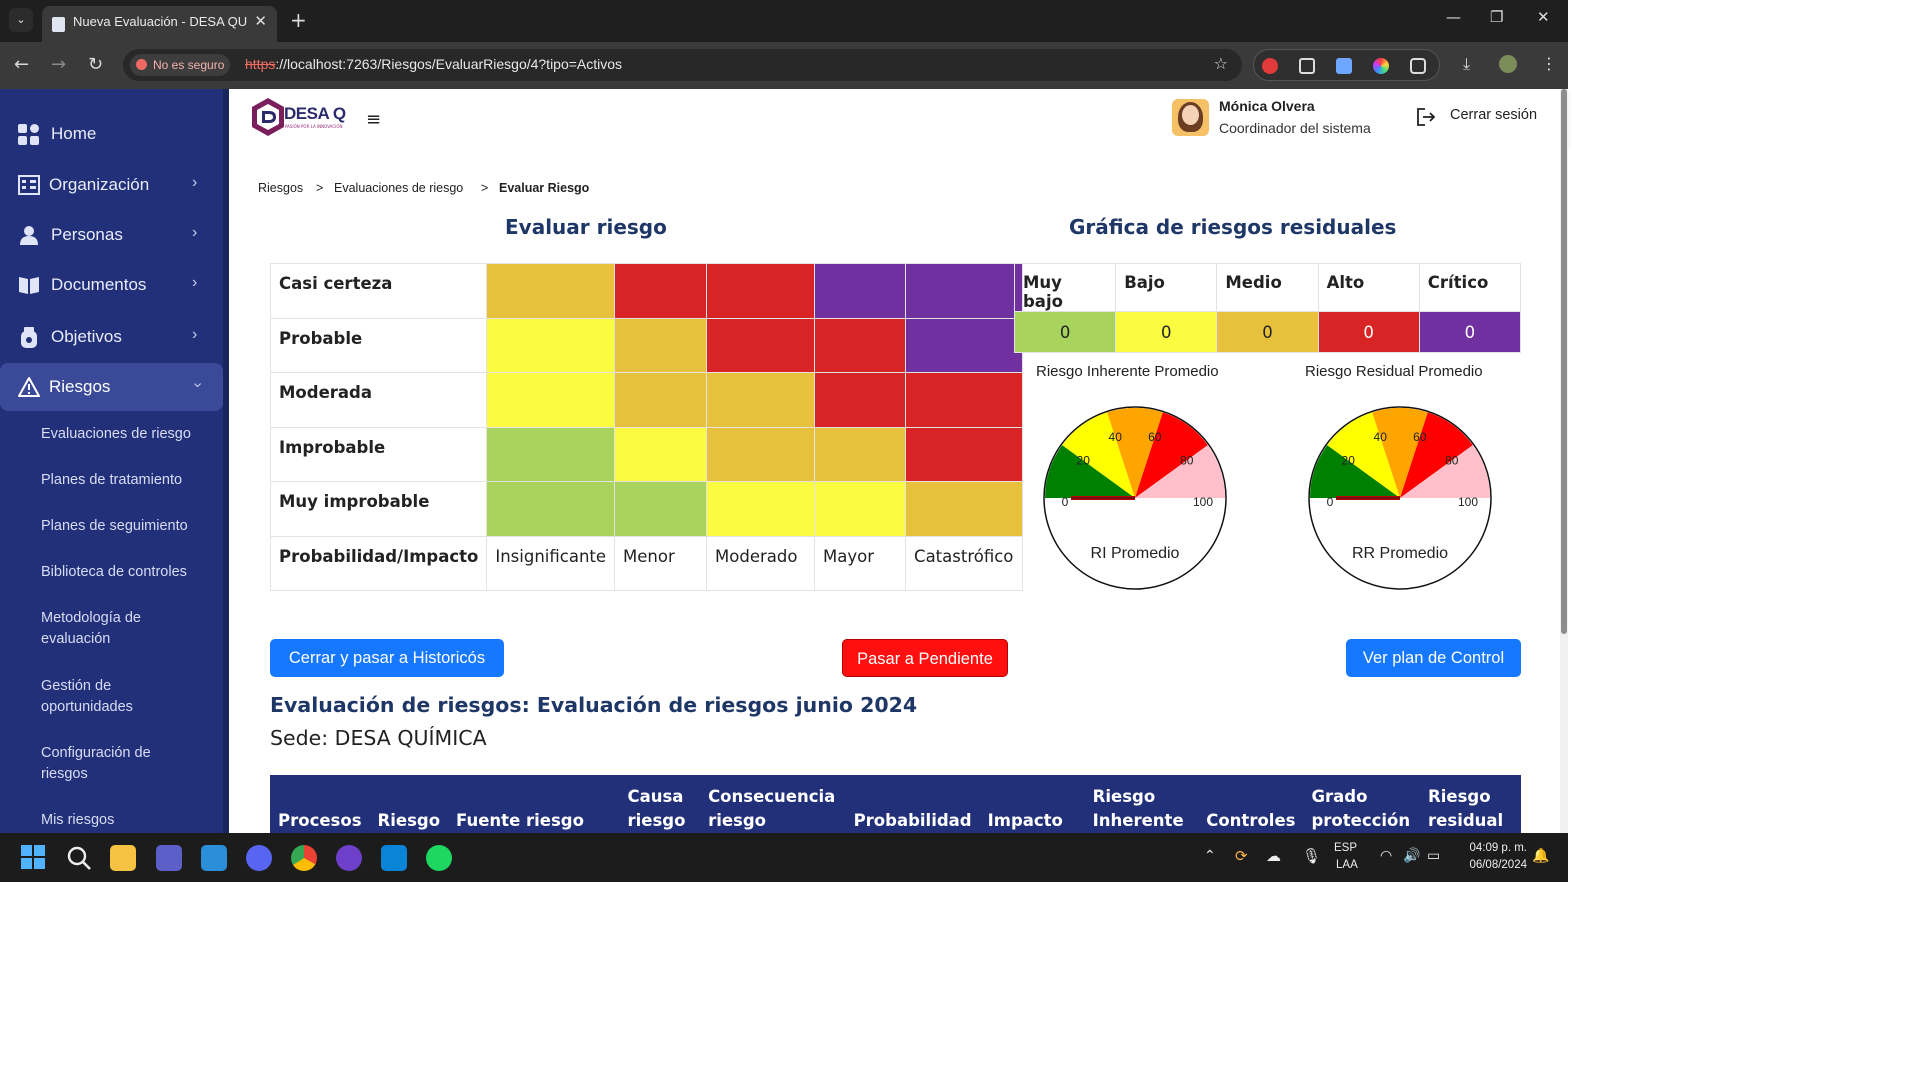 Image resolution: width=1920 pixels, height=1080 pixels. Describe the element at coordinates (101, 697) in the screenshot. I see `sidebar-subitem-oportunidades: Gestión de oportunidades` at that location.